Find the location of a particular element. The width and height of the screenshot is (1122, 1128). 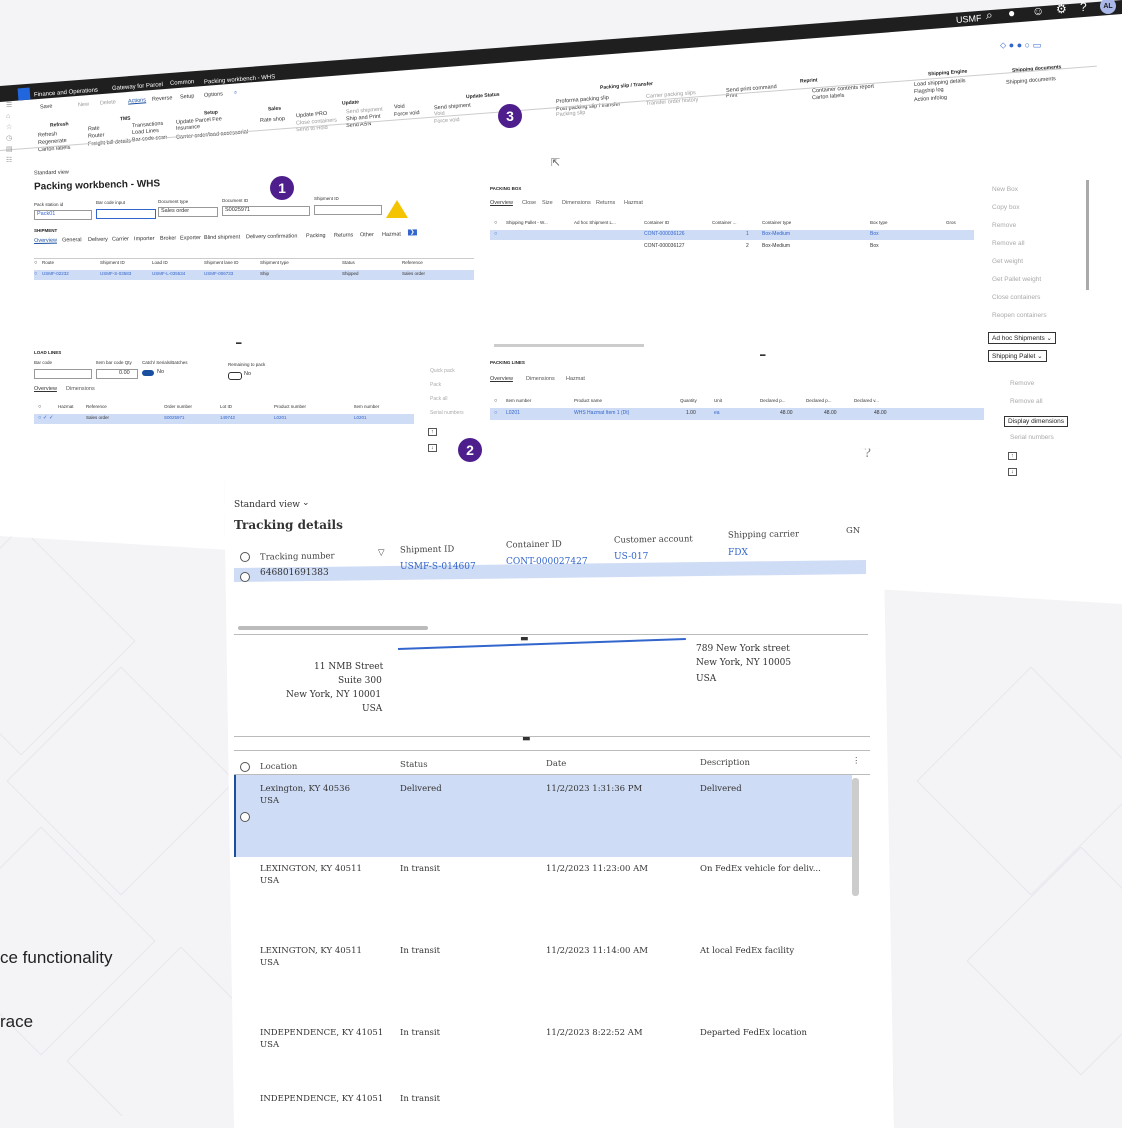

shipment-col-6: Reference is located at coordinates (412, 262).